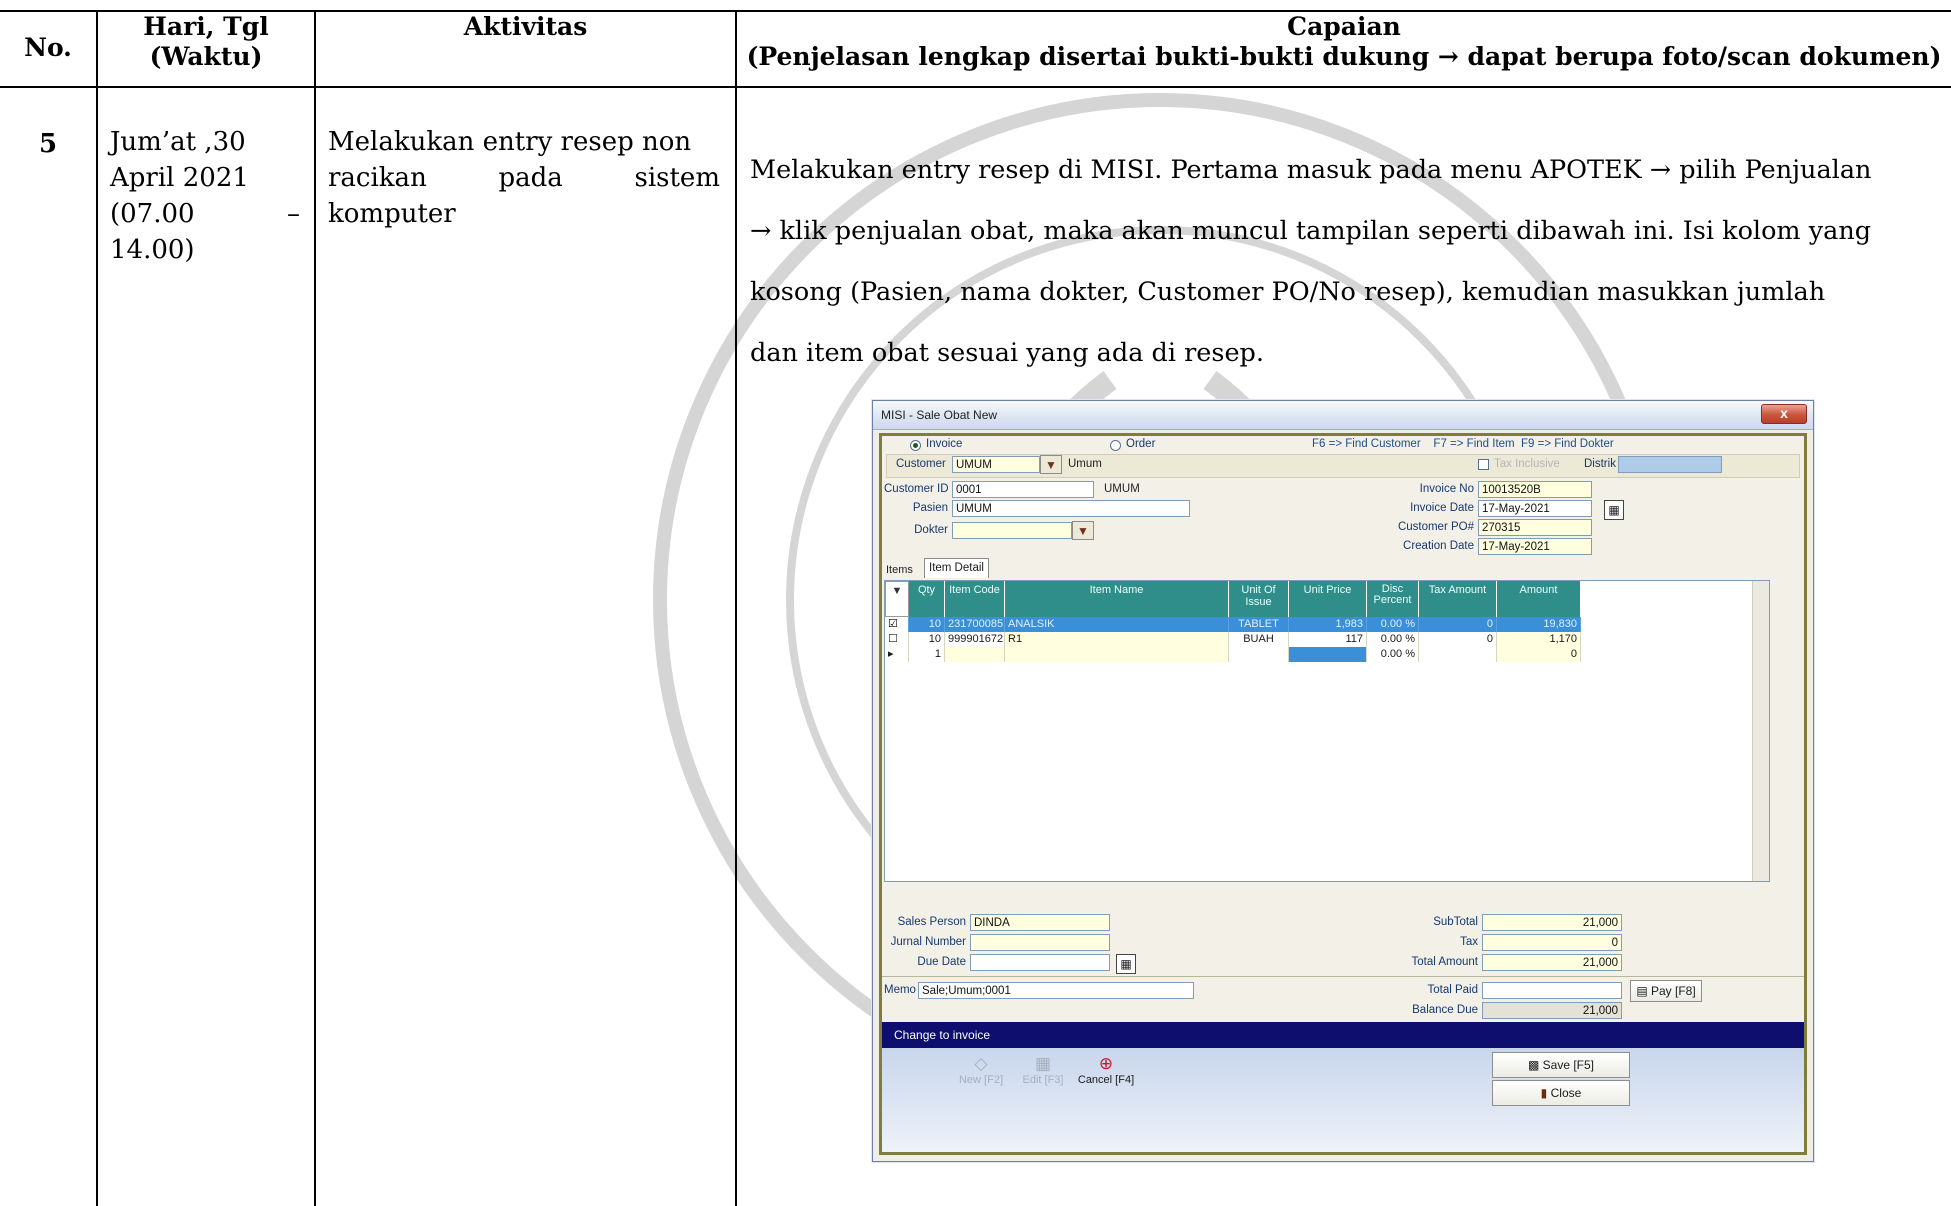 This screenshot has width=1951, height=1206. Describe the element at coordinates (1126, 964) in the screenshot. I see `due-date-calendar-icon: ▦` at that location.